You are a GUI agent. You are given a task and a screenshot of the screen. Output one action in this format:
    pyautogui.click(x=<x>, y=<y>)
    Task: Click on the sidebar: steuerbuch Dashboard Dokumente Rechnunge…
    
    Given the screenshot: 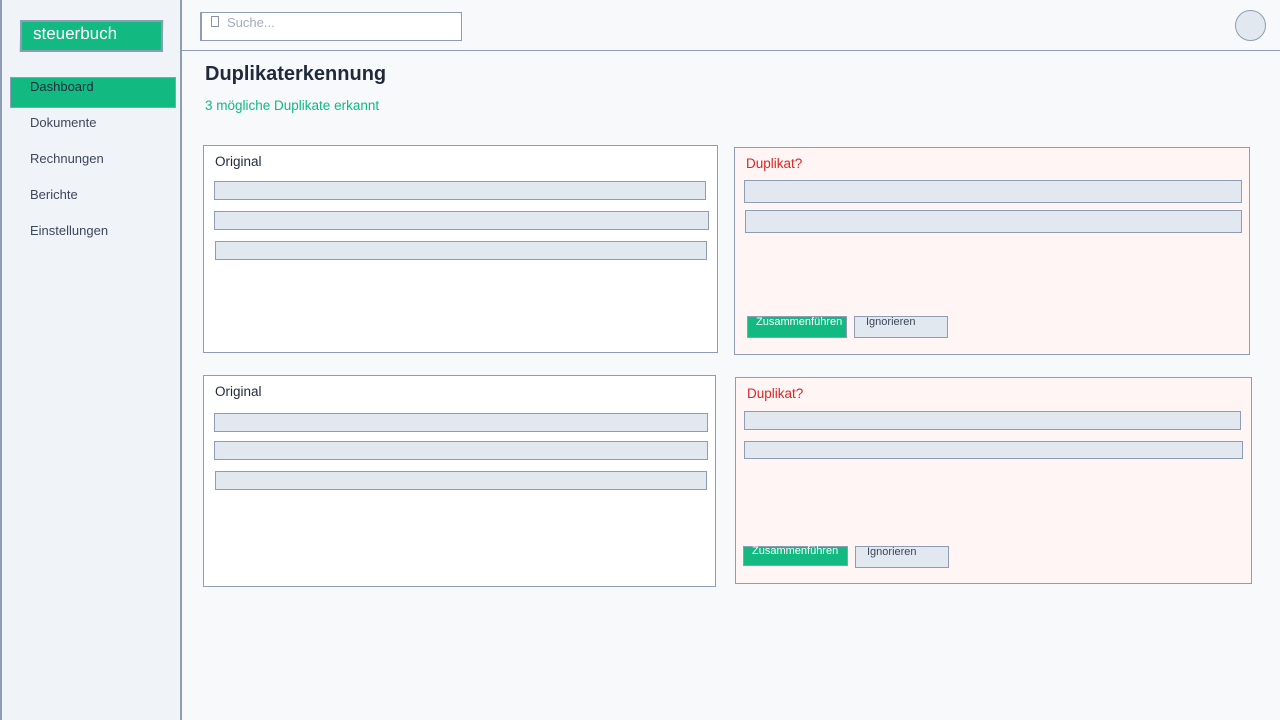 What is the action you would take?
    pyautogui.click(x=91, y=360)
    